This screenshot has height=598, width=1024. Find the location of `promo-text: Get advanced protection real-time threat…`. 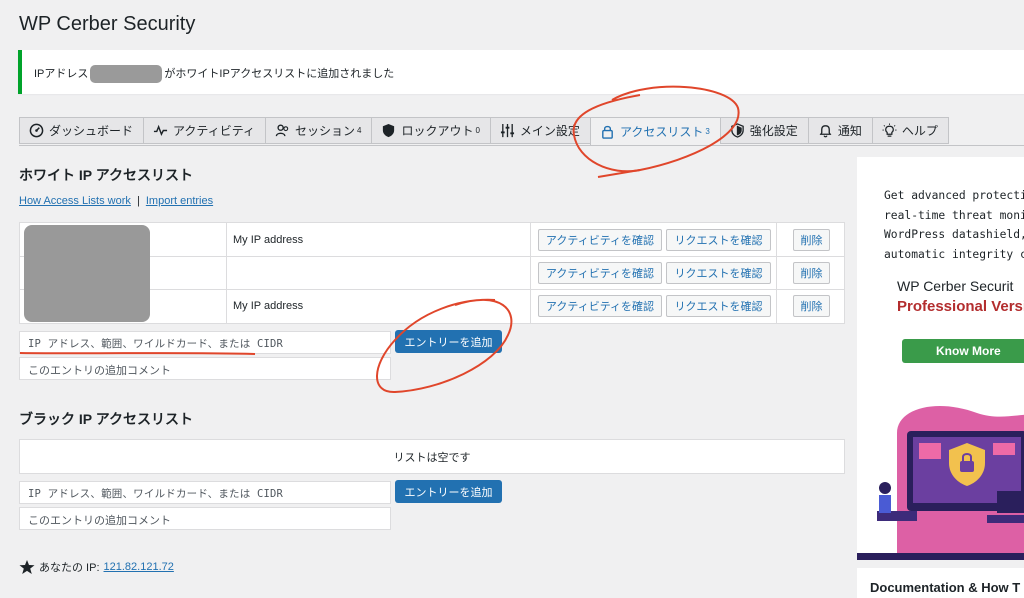

promo-text: Get advanced protection real-time threat… is located at coordinates (954, 225).